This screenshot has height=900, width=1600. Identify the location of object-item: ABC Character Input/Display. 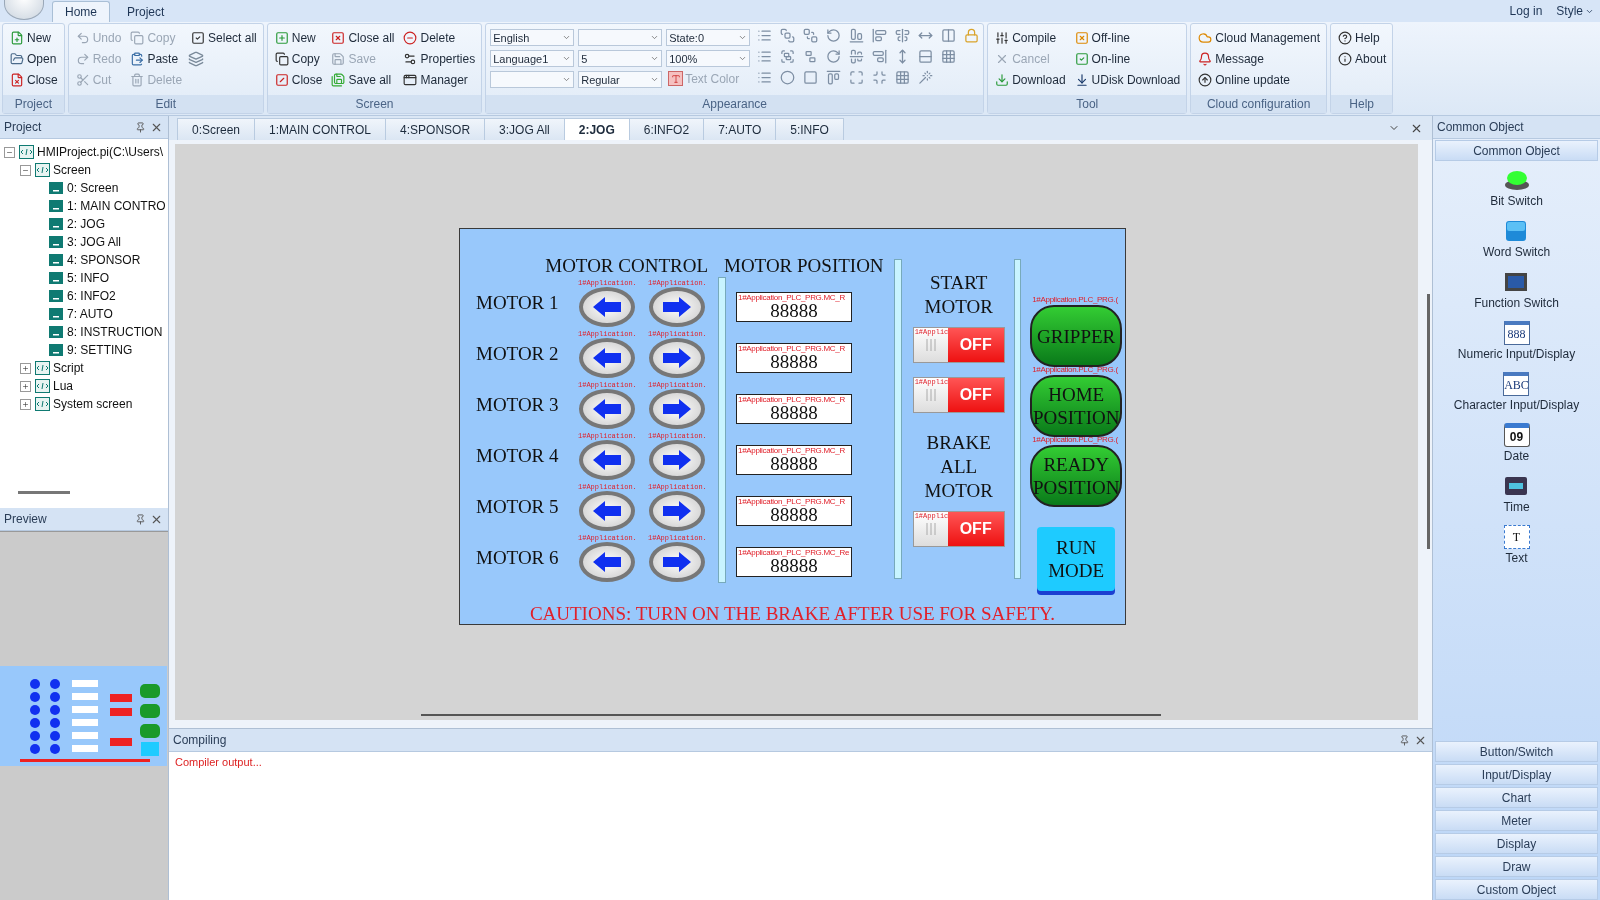
(1516, 397).